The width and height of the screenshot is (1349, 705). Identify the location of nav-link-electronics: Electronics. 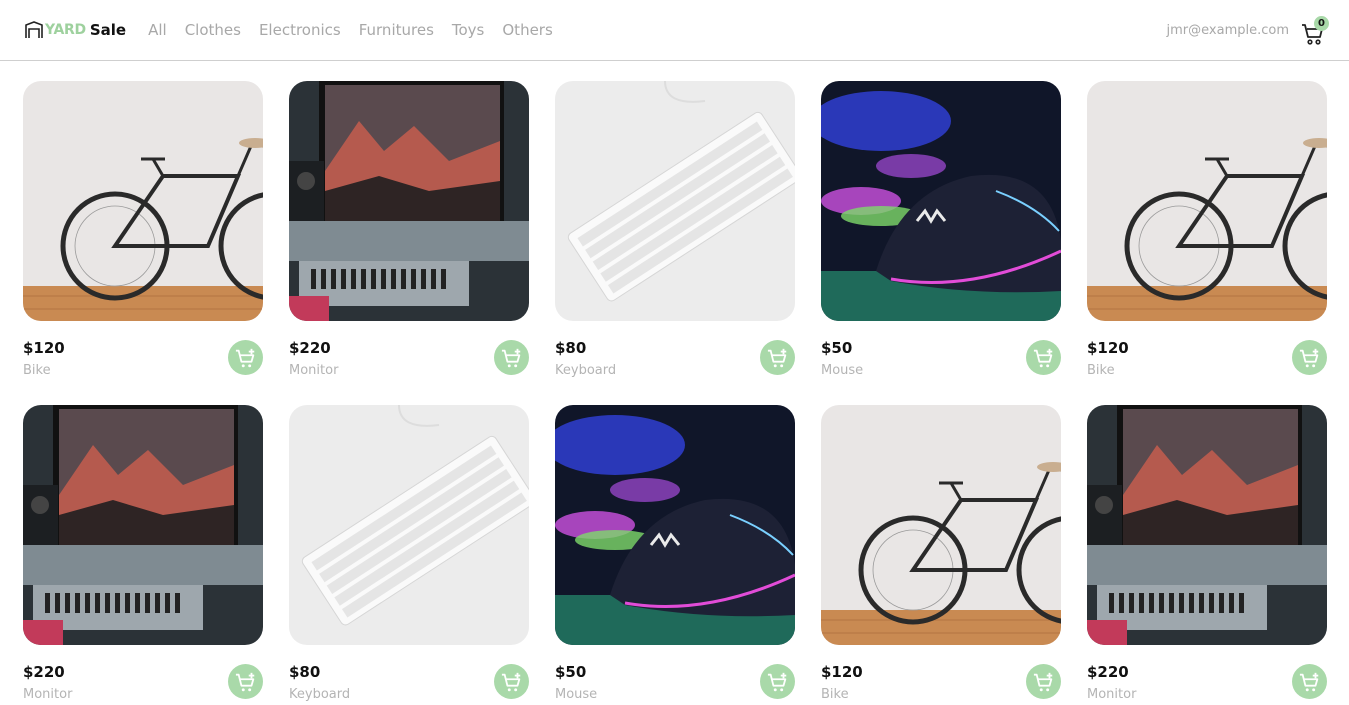
(300, 30).